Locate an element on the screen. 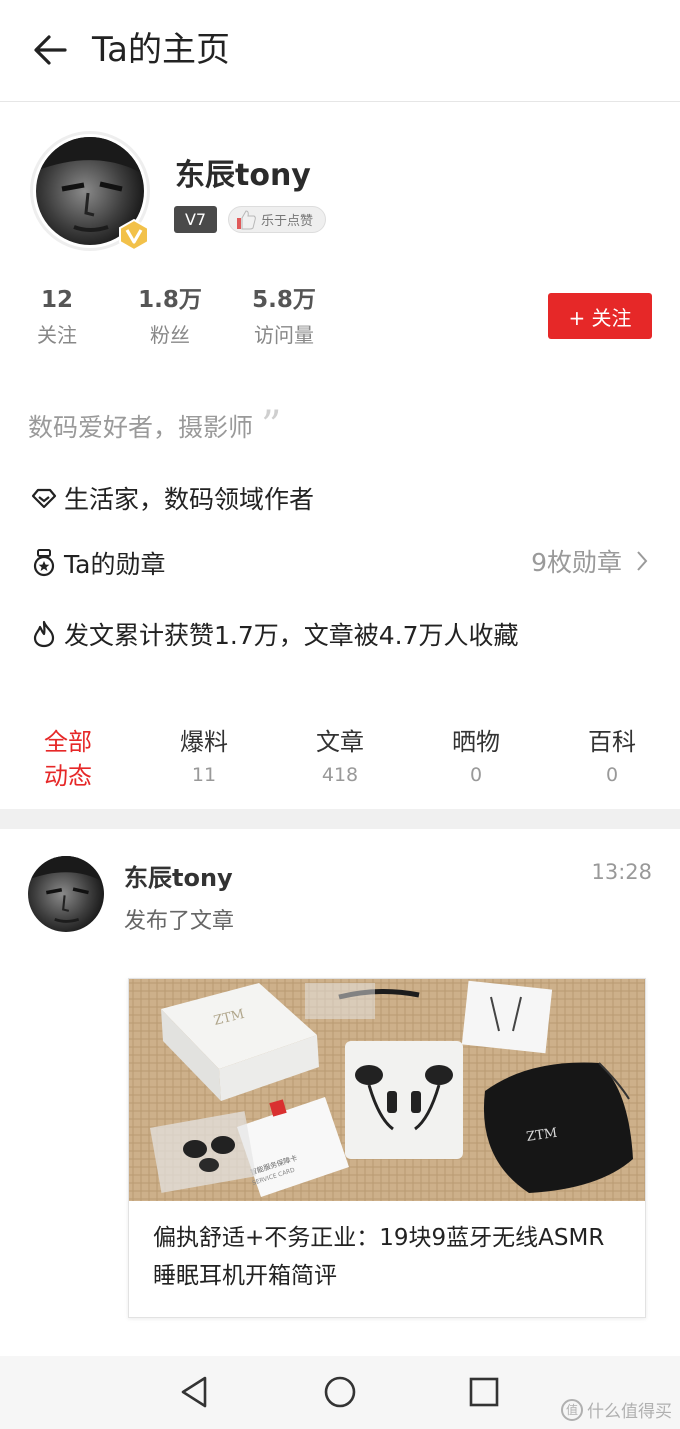 The width and height of the screenshot is (680, 1429). nav-back-button is located at coordinates (194, 1392).